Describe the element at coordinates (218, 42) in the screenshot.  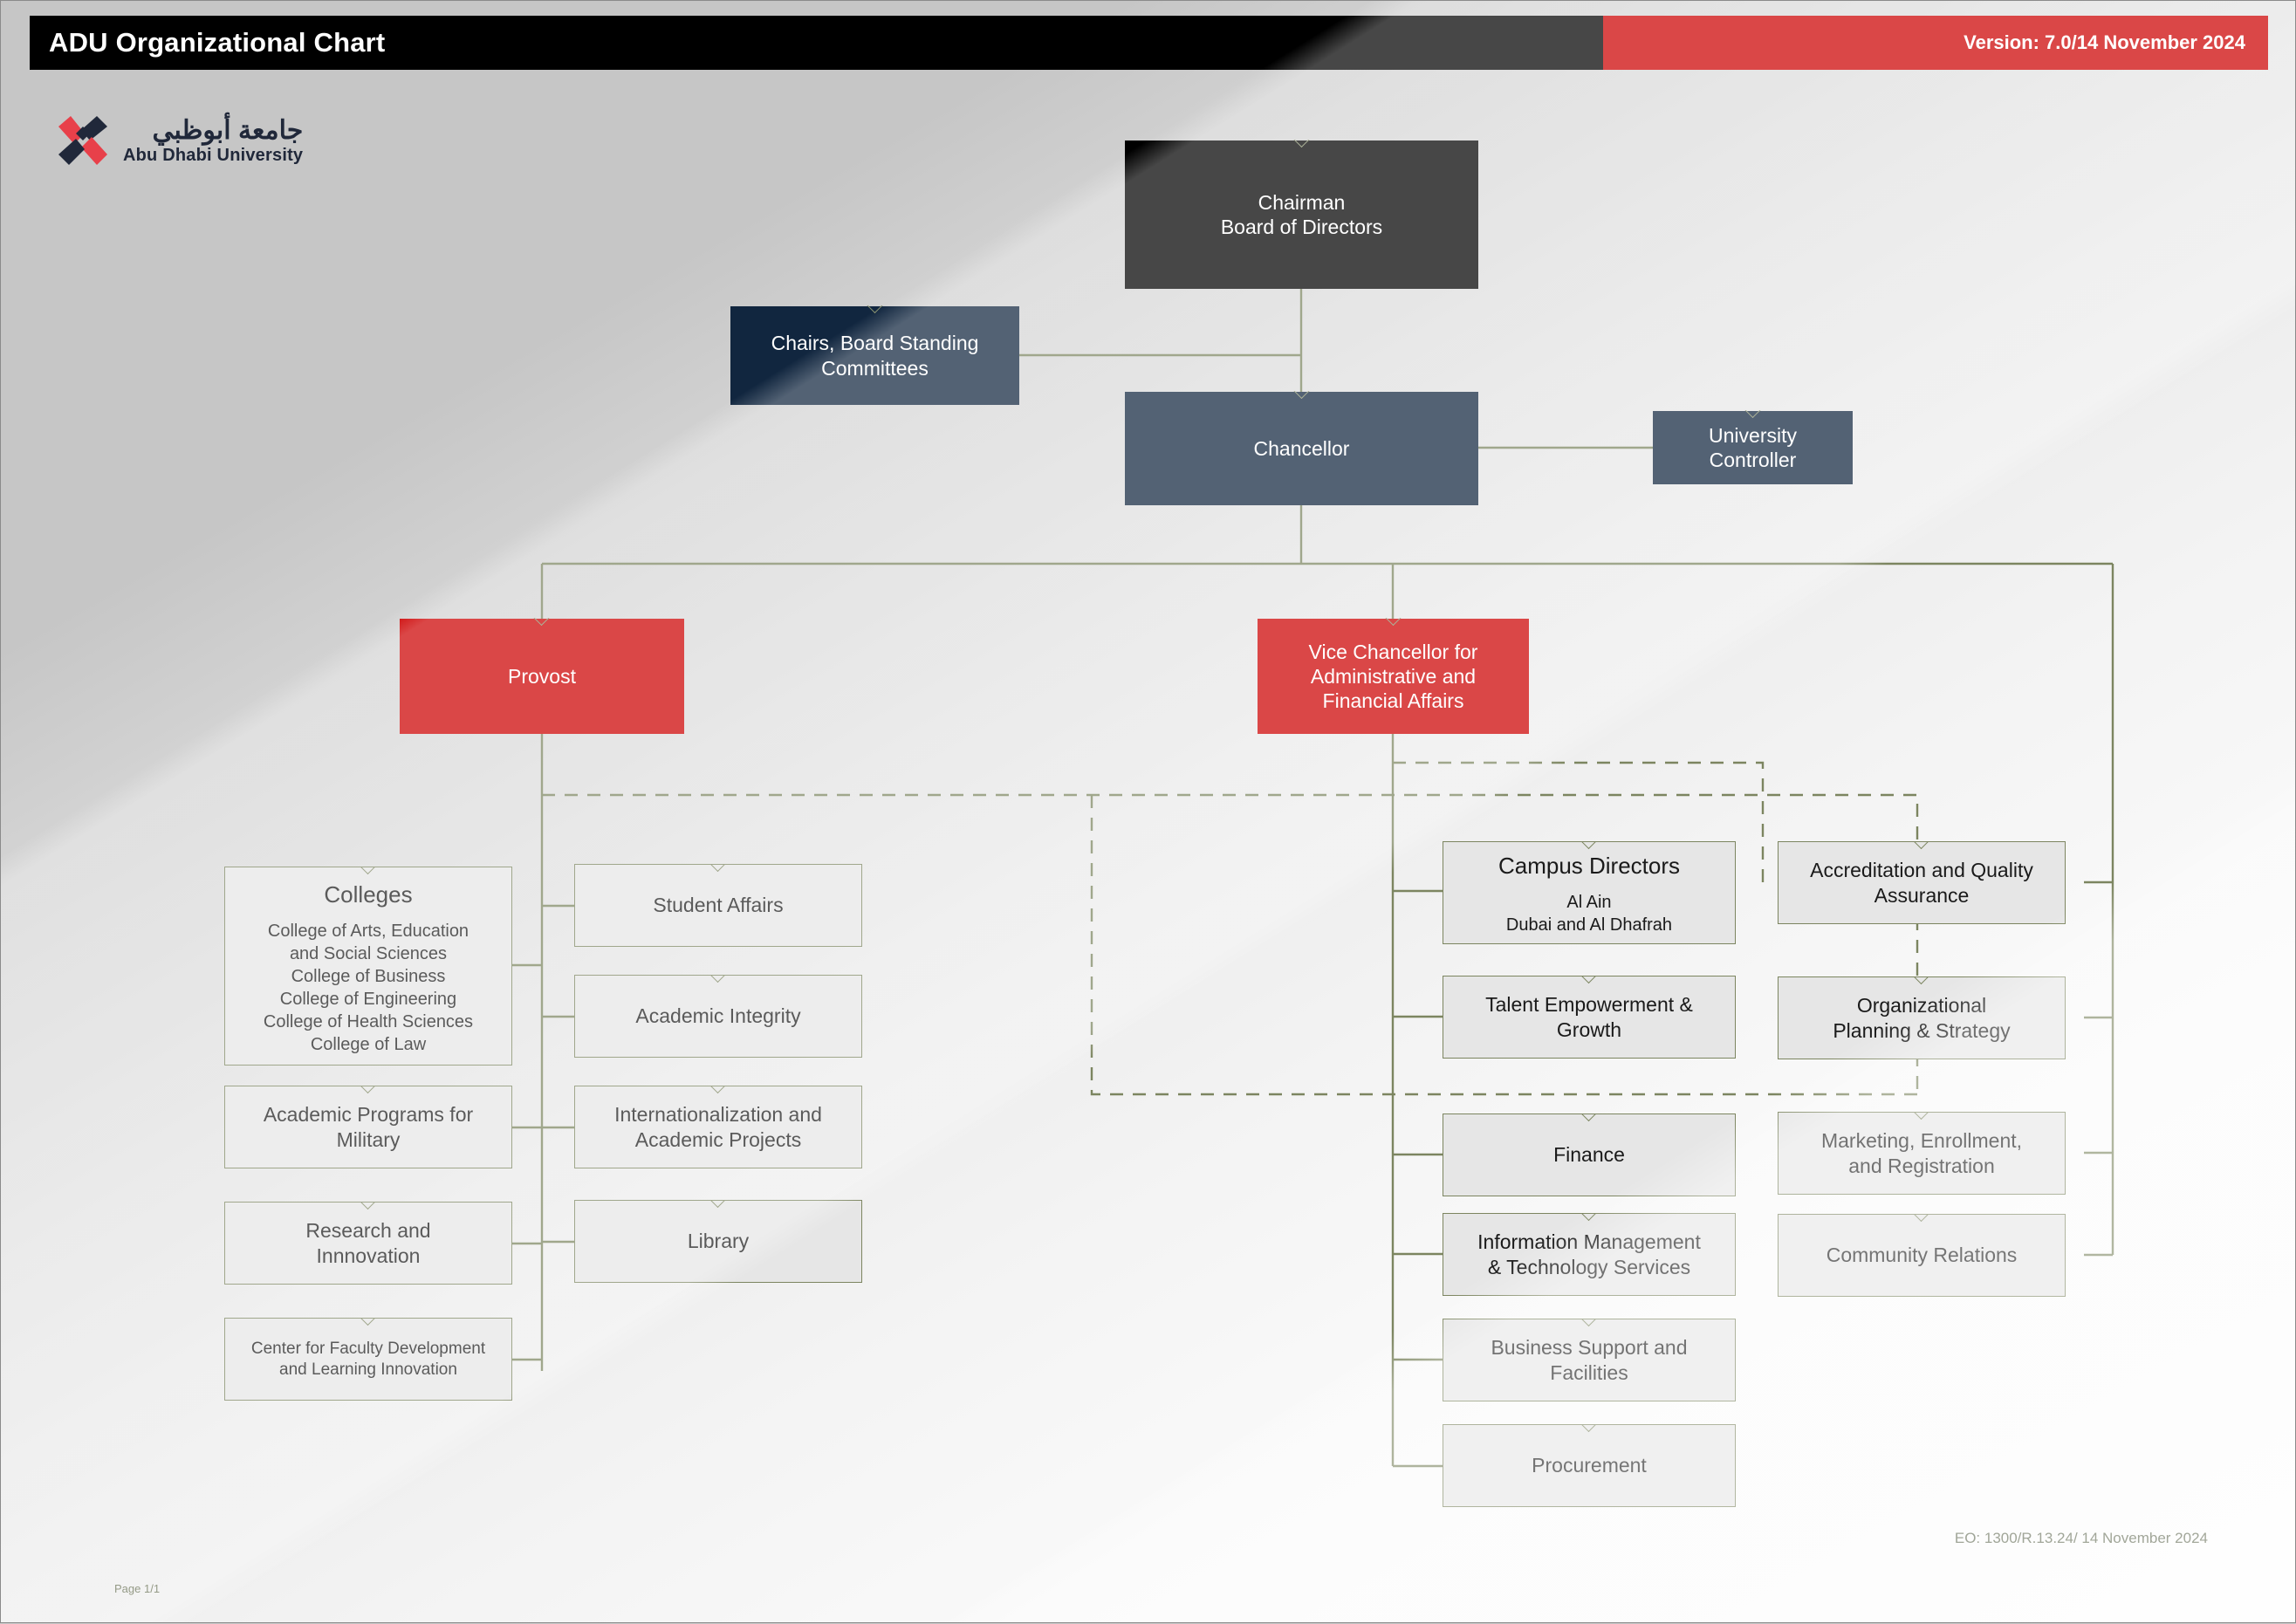
I see `page-title: ADU Organizational Chart` at that location.